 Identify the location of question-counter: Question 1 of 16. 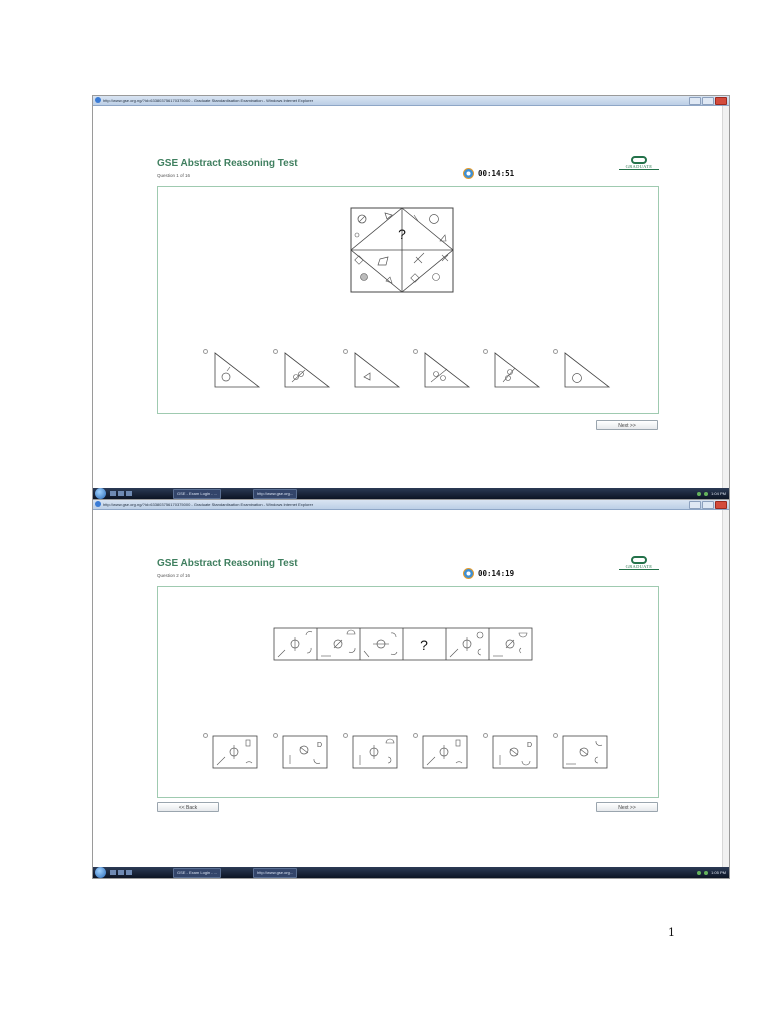
(174, 175).